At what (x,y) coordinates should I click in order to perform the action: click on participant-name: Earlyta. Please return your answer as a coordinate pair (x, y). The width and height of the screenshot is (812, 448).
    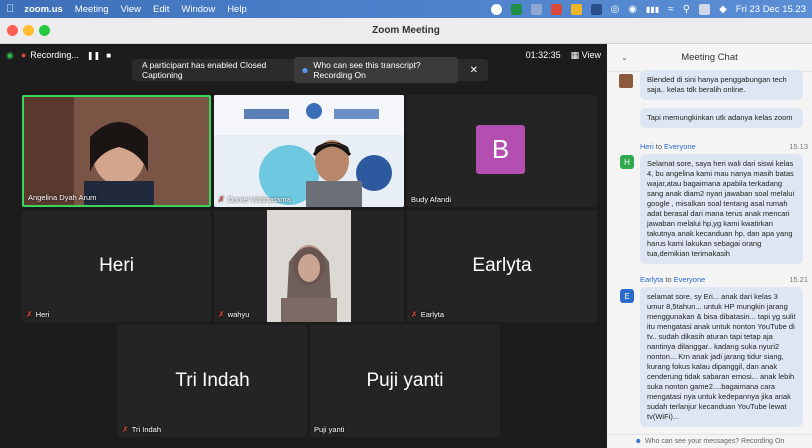
    Looking at the image, I should click on (432, 314).